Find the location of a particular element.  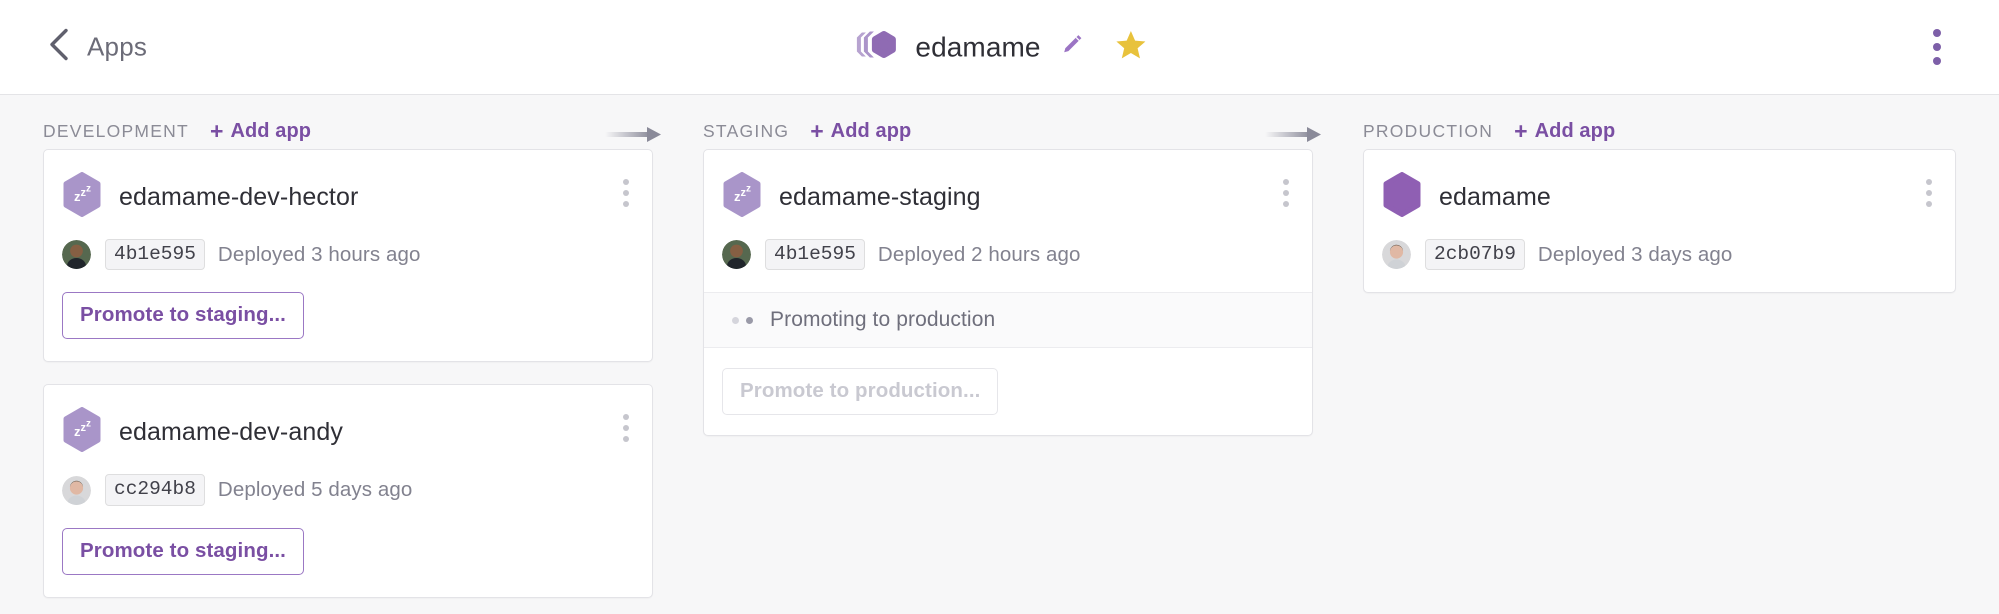

app-card-edamame: edamame 2cb07b9 Deployed 3 days ago is located at coordinates (1659, 221).